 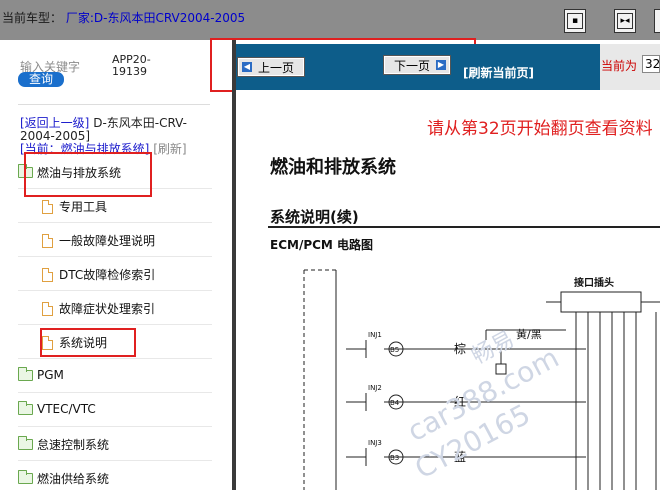 I want to click on connector-label: 接口插头, so click(x=594, y=282).